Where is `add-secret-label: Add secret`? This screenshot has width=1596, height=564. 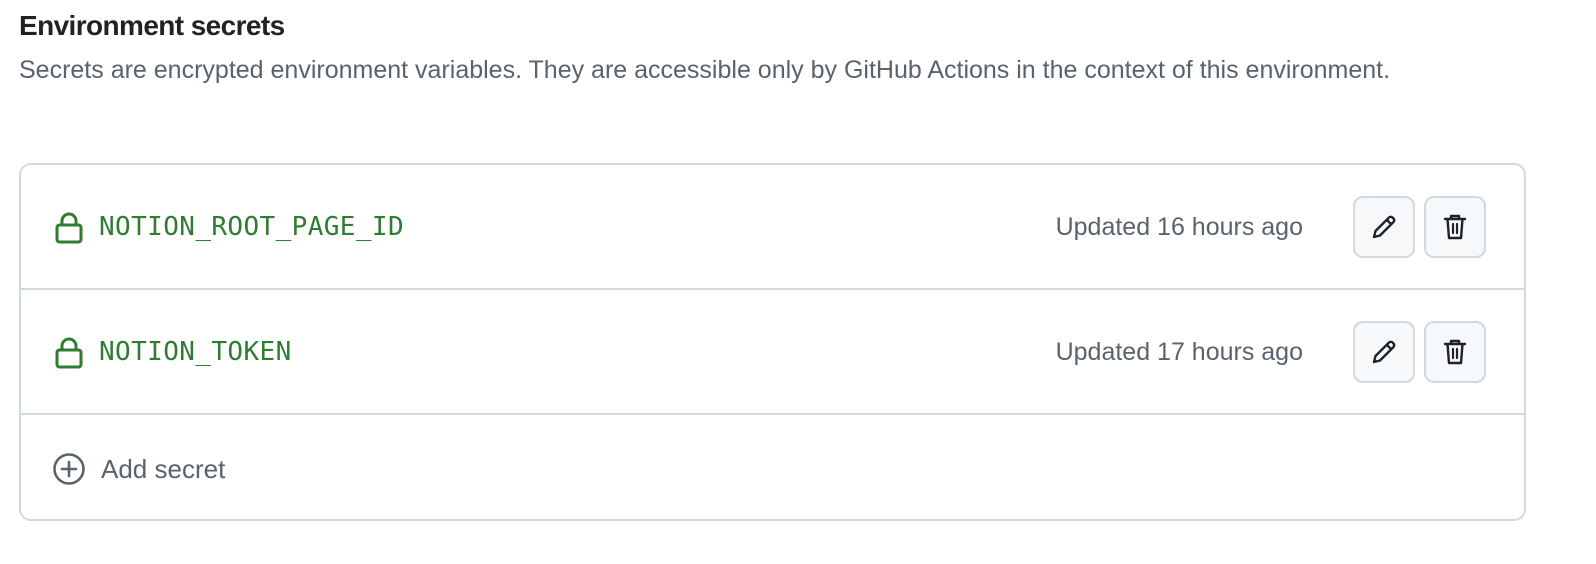
add-secret-label: Add secret is located at coordinates (163, 469).